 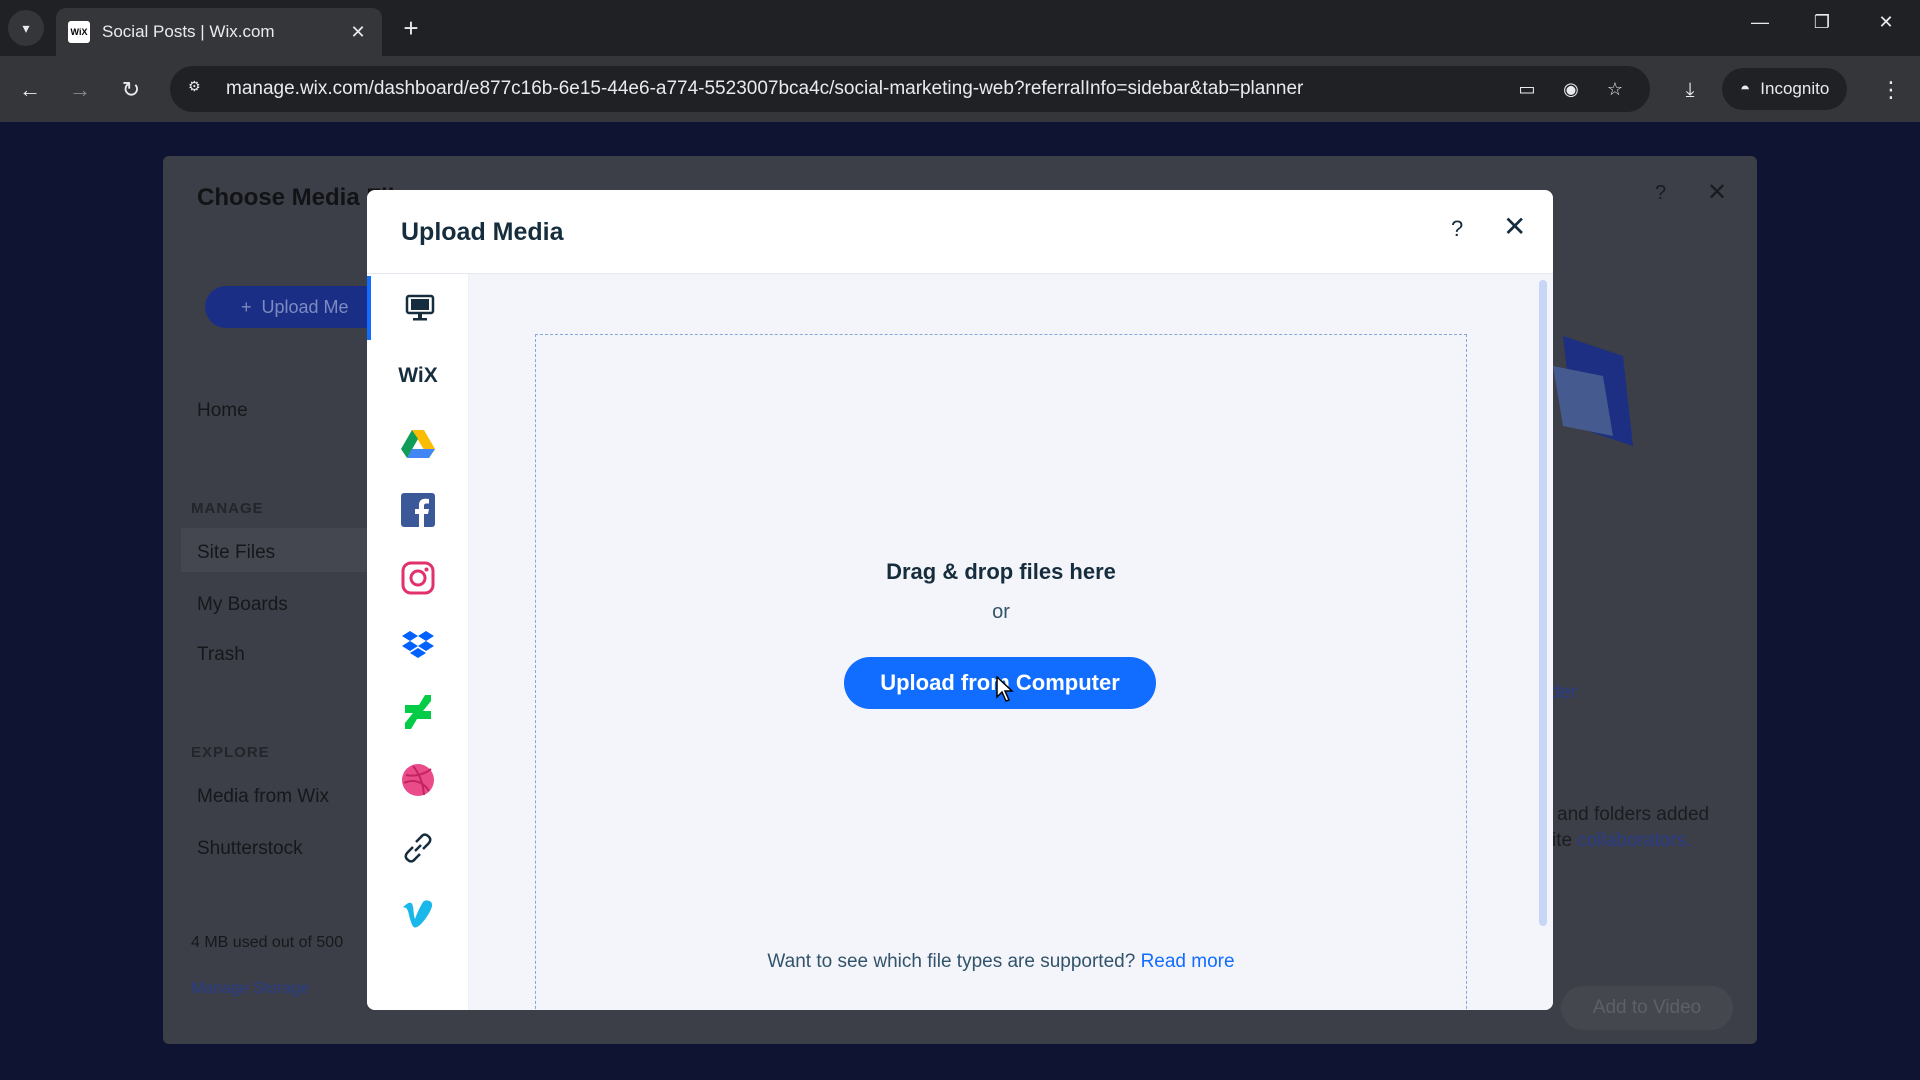 I want to click on link-icon, so click(x=418, y=848).